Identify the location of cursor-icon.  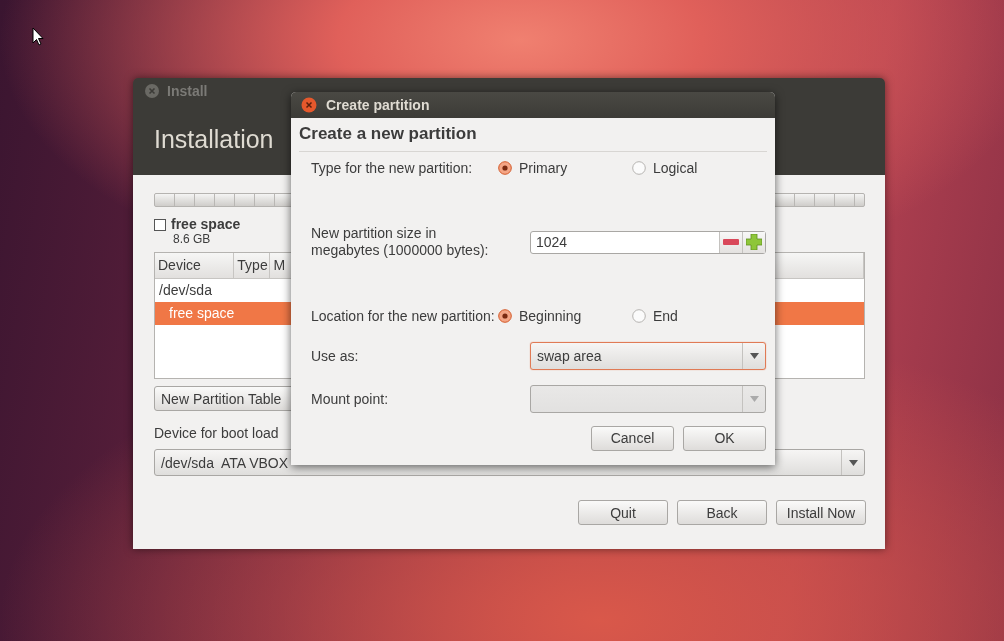
(38, 36).